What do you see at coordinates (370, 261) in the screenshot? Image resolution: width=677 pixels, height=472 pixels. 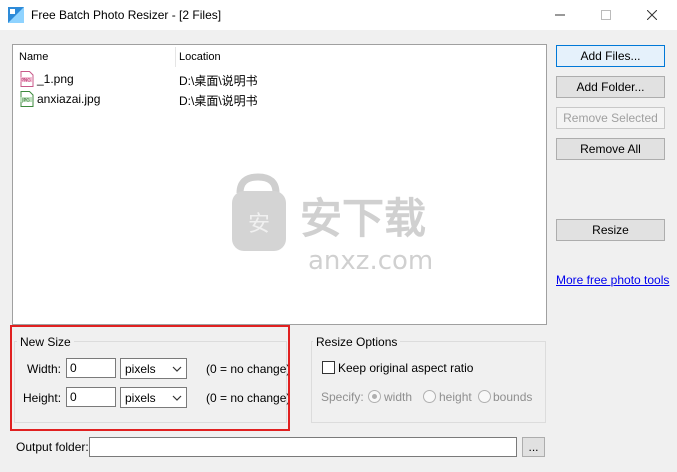 I see `watermark-domain: anxz.com` at bounding box center [370, 261].